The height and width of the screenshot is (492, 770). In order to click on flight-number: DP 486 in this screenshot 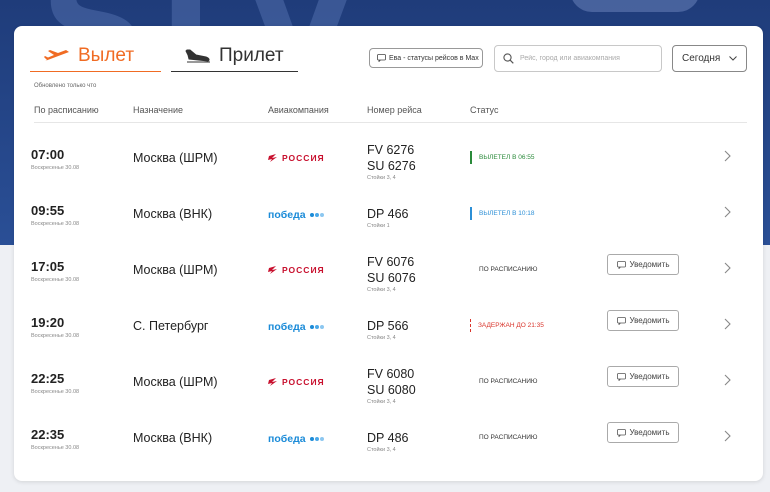, I will do `click(388, 438)`.